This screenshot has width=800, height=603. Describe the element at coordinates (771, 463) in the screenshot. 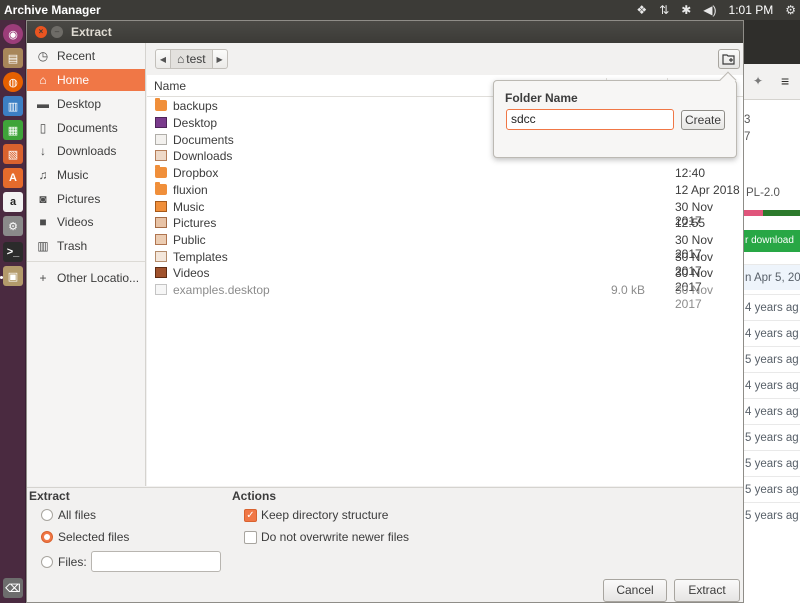

I see `background-file-row: 5 years ag` at that location.